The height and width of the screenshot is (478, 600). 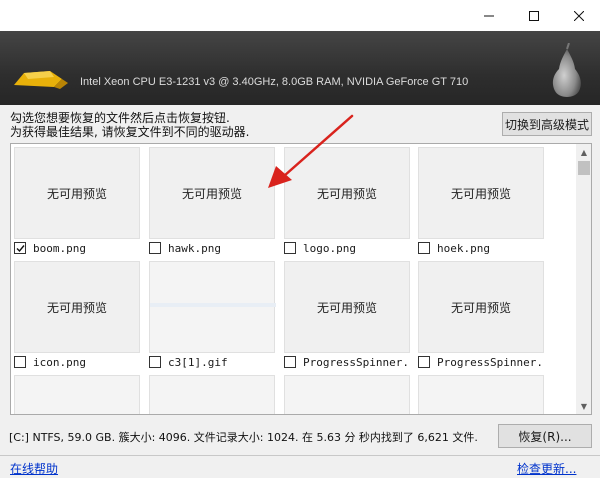 I want to click on file-tile: 无可用预览 logo.png, so click(x=347, y=201).